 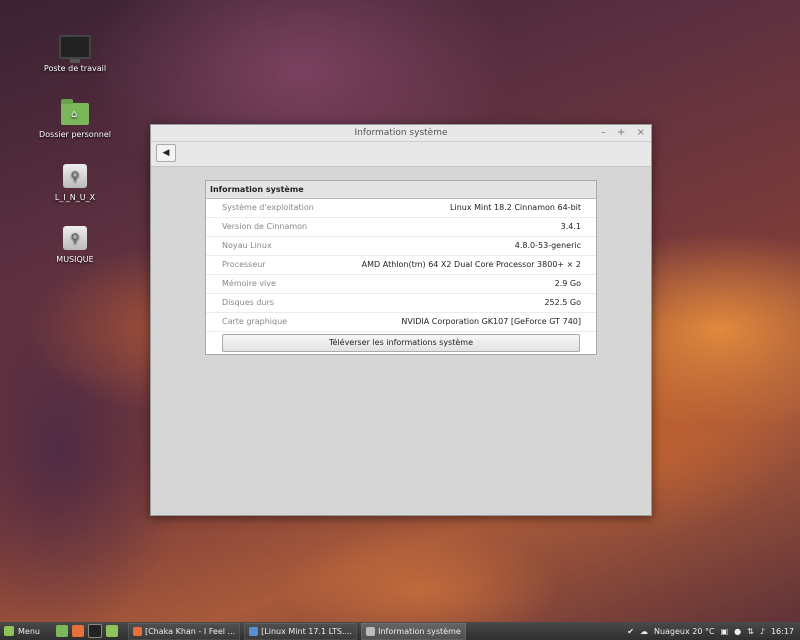 I want to click on info-label: Version de Cinnamon, so click(x=265, y=226).